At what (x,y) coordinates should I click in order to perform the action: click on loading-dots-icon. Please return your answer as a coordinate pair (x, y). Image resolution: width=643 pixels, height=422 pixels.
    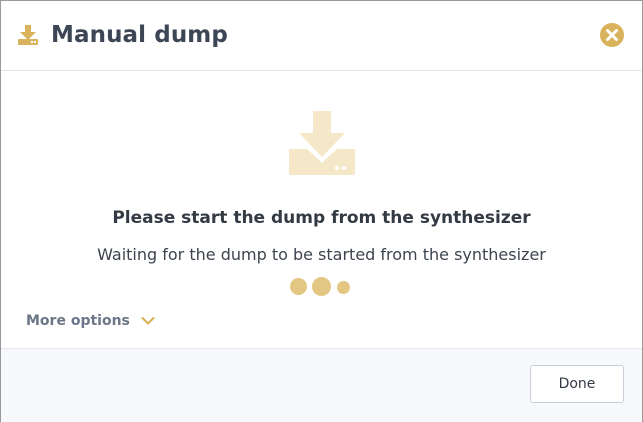
    Looking at the image, I should click on (322, 286).